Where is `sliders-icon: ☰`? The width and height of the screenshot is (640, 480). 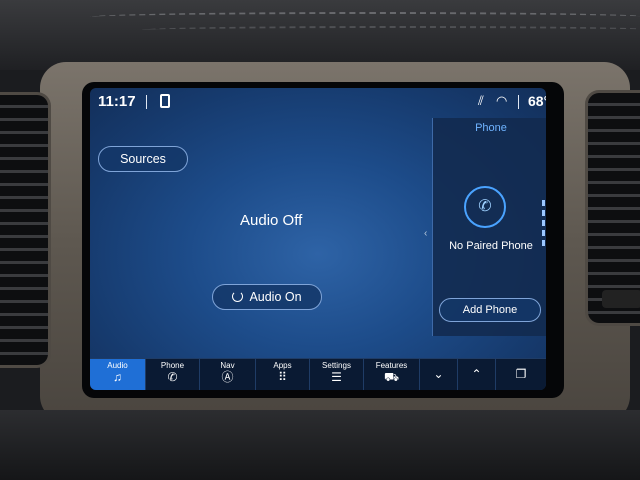 sliders-icon: ☰ is located at coordinates (336, 377).